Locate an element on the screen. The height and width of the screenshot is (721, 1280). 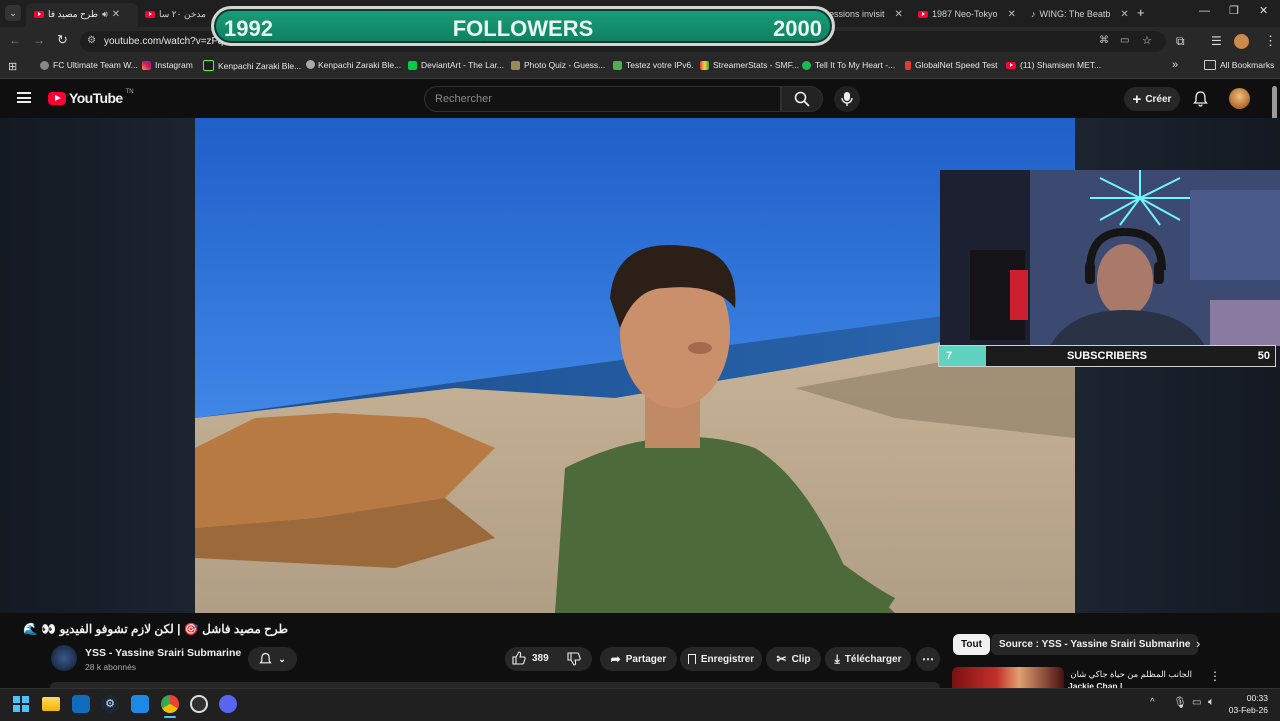
youtube-logo-text: YouTube is located at coordinates (96, 98).